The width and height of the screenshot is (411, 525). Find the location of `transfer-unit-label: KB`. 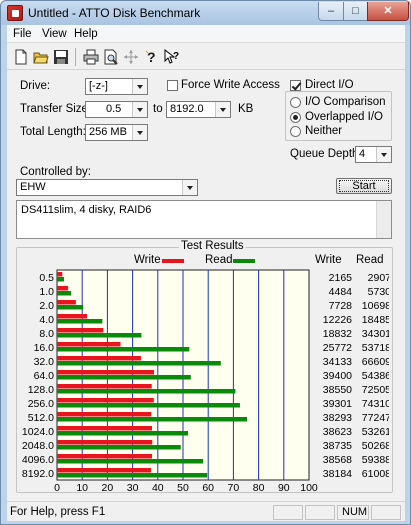

transfer-unit-label: KB is located at coordinates (246, 109).